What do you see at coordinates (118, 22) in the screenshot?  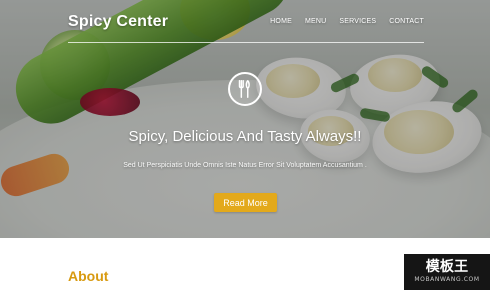 I see `site-logo: Spicy Center` at bounding box center [118, 22].